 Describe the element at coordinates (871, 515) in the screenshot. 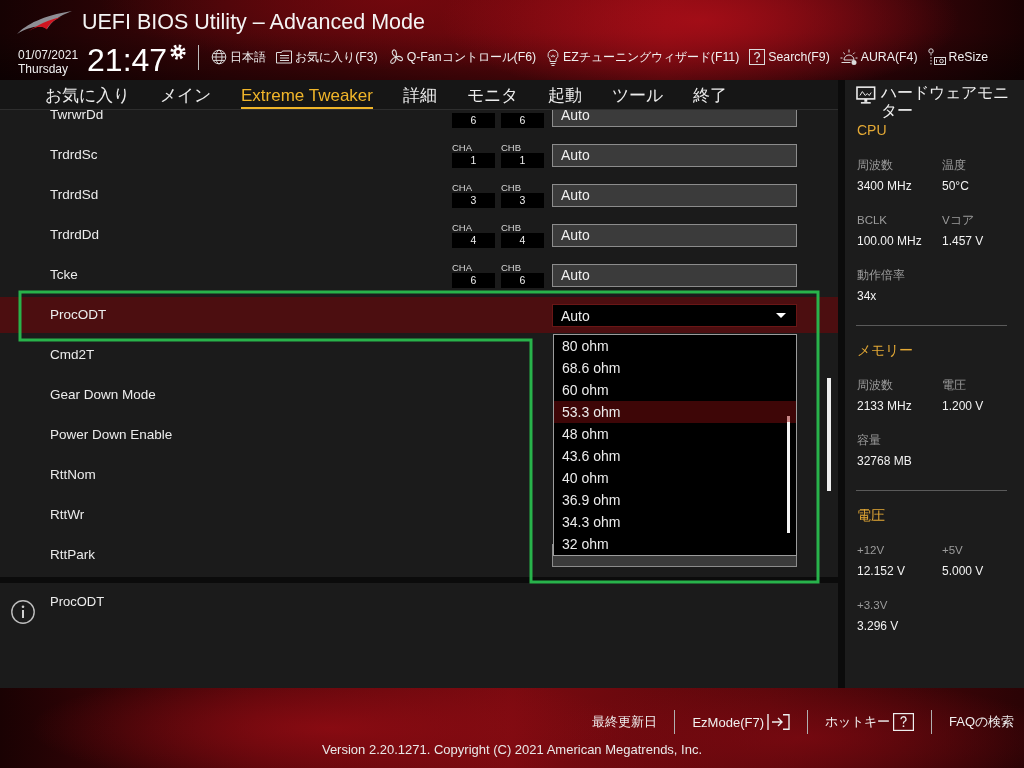

I see `section-title: 電圧` at that location.